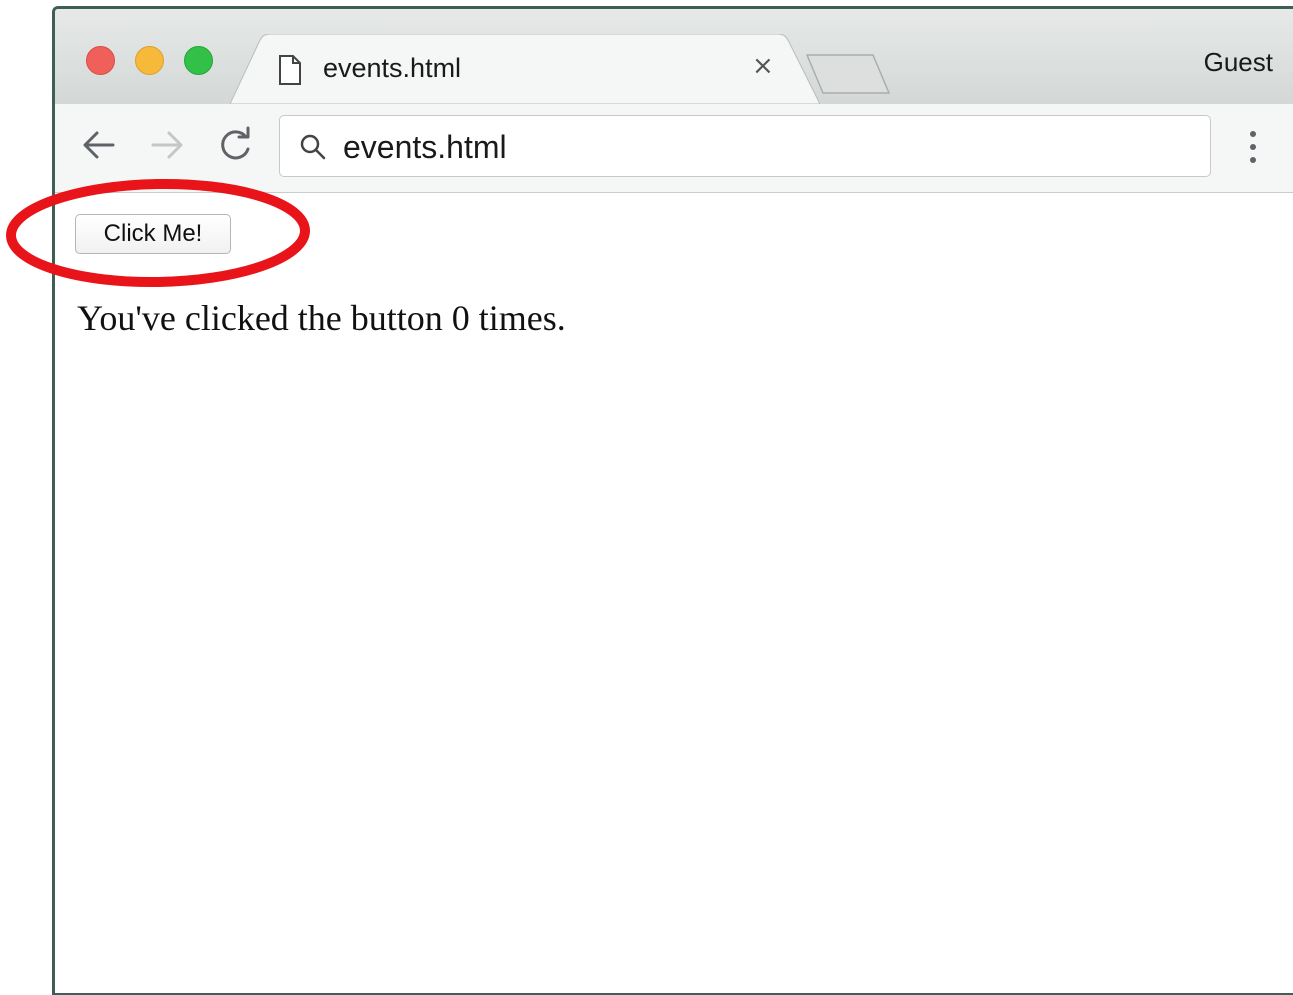 This screenshot has width=1293, height=995. Describe the element at coordinates (321, 318) in the screenshot. I see `click-counter-text: You've clicked the button 0 times.` at that location.